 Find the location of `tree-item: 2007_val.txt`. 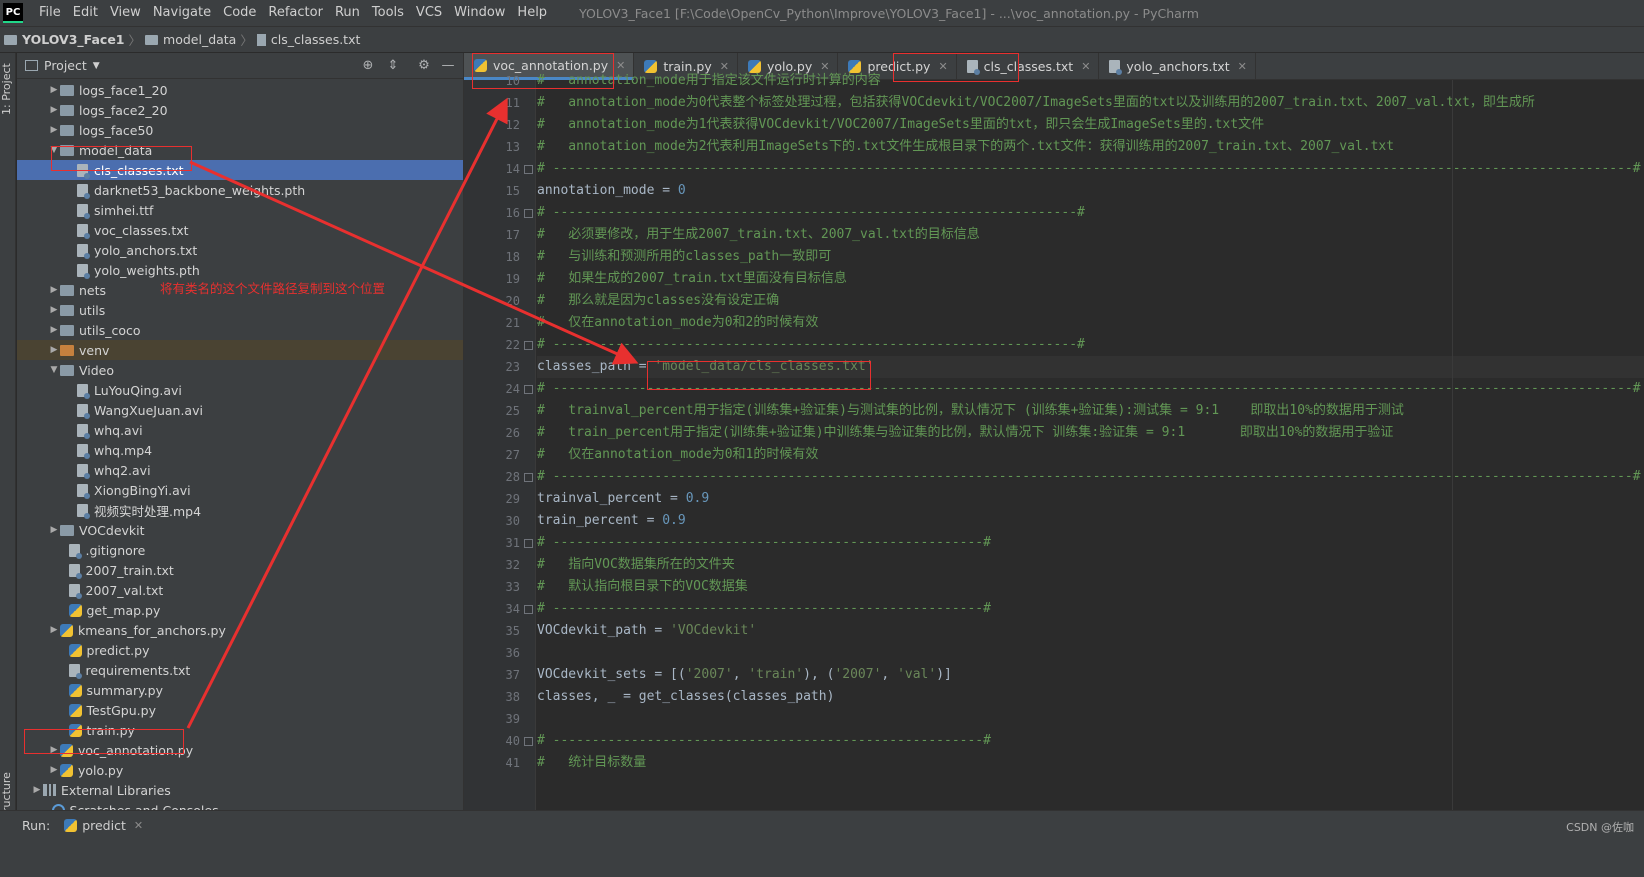

tree-item: 2007_val.txt is located at coordinates (240, 590).